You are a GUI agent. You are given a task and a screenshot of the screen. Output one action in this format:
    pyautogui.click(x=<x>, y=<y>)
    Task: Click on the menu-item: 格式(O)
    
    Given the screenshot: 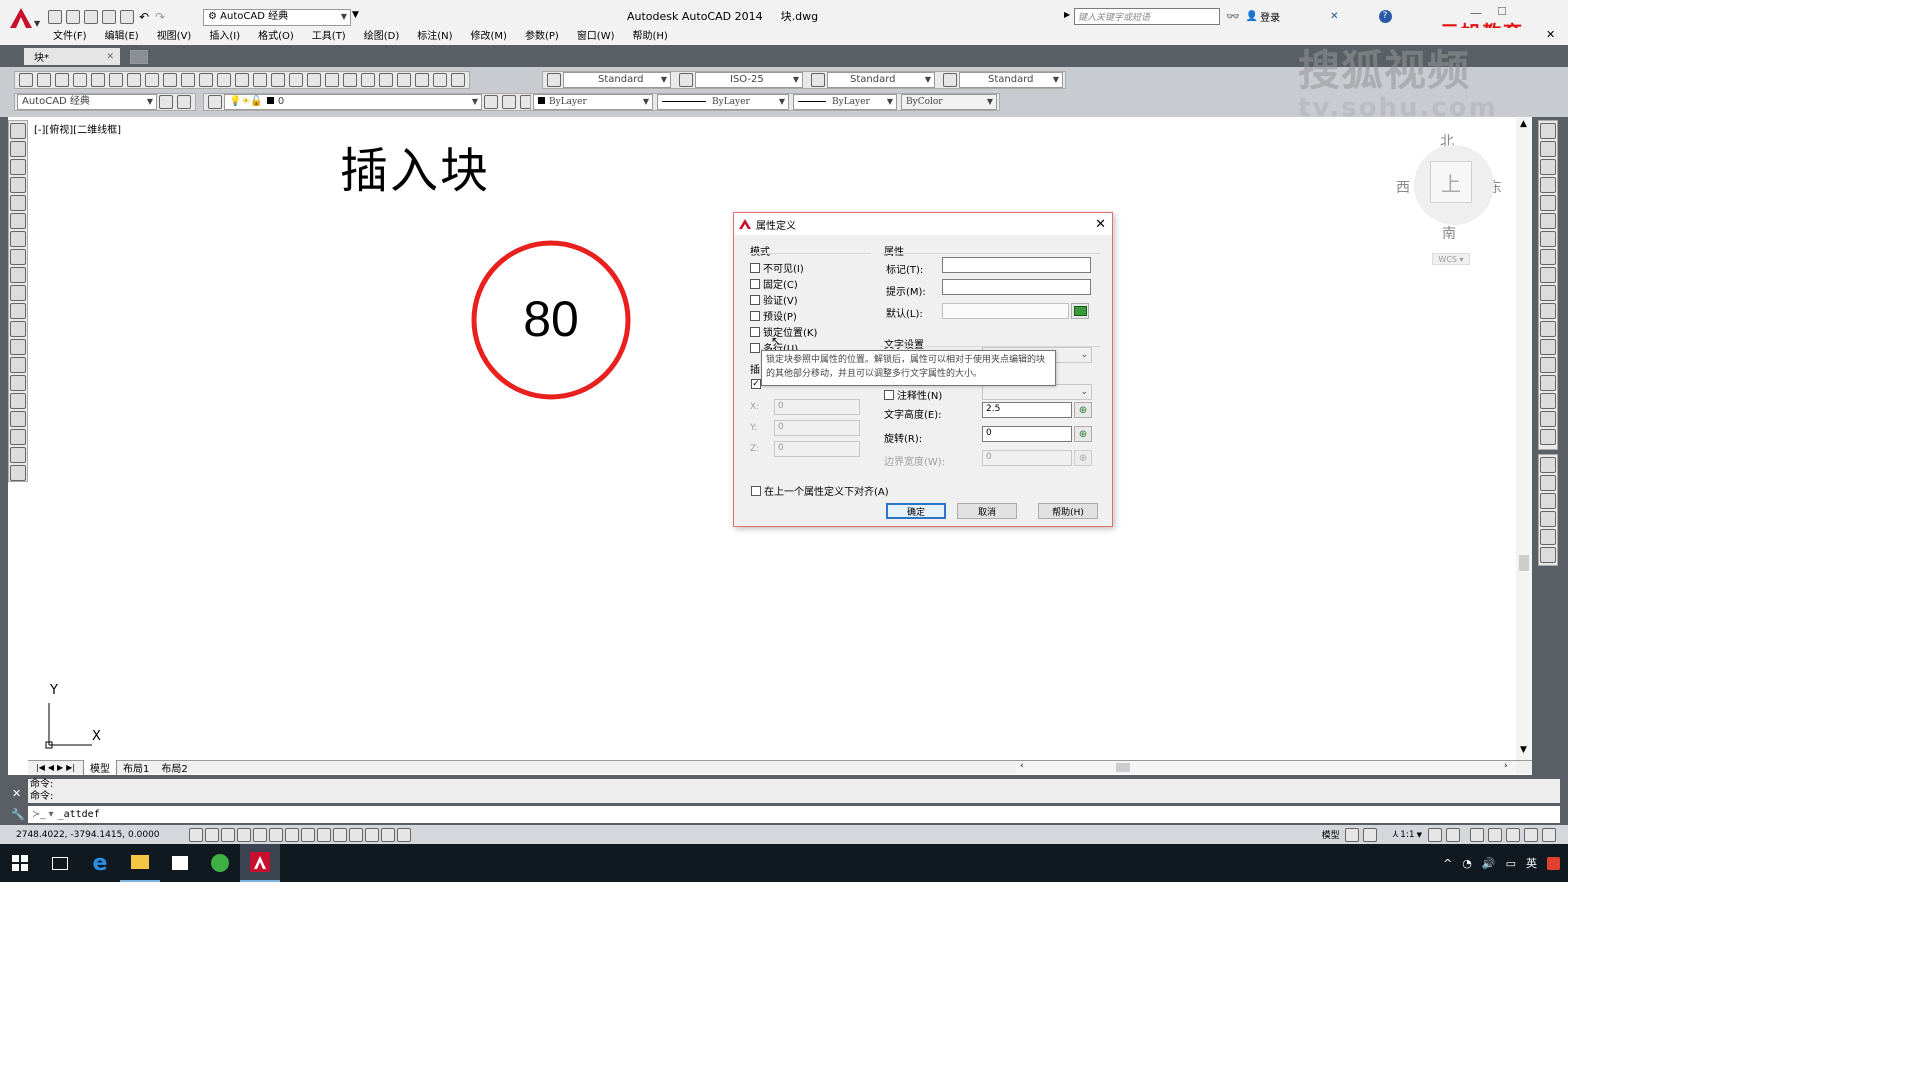 What is the action you would take?
    pyautogui.click(x=276, y=37)
    